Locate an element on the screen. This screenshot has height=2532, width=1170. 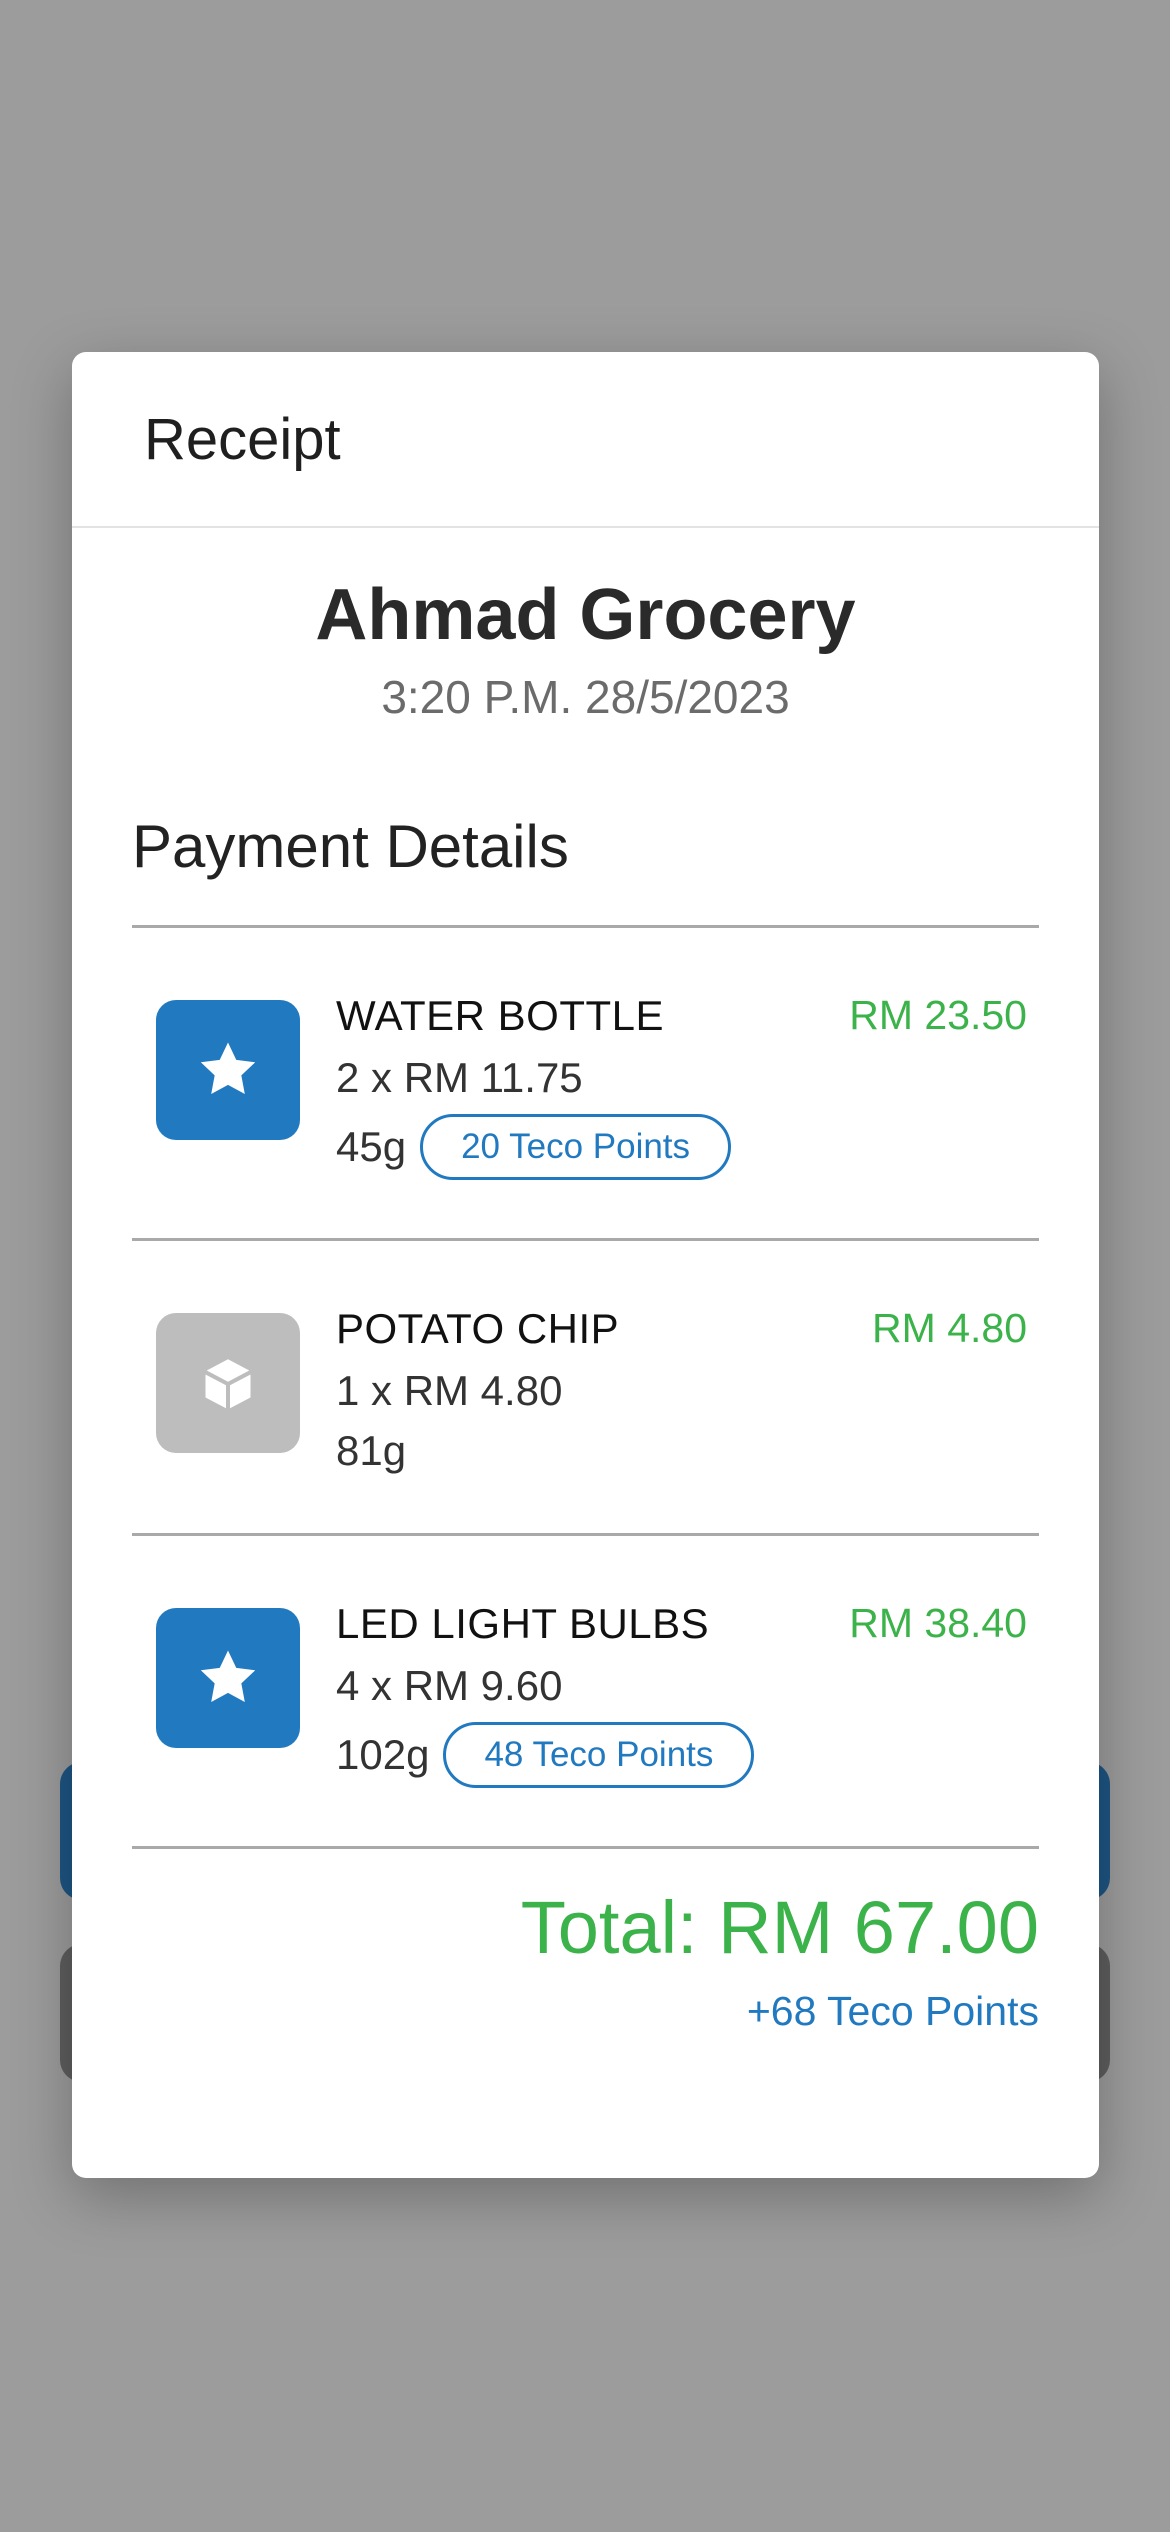
item-quantity: 2 x RM 11.75 is located at coordinates (459, 1077).